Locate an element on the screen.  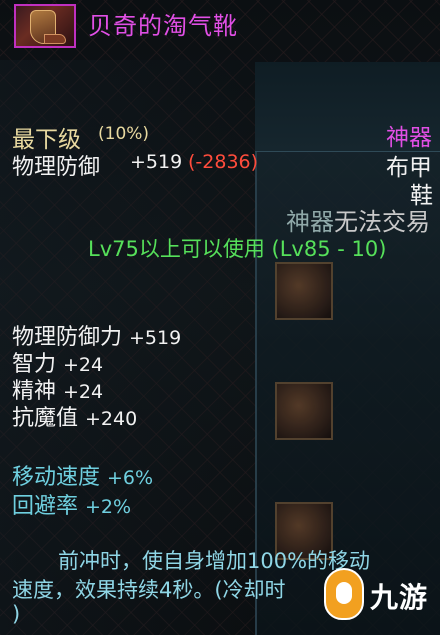
defense-label: 物理防御 is located at coordinates (56, 167).